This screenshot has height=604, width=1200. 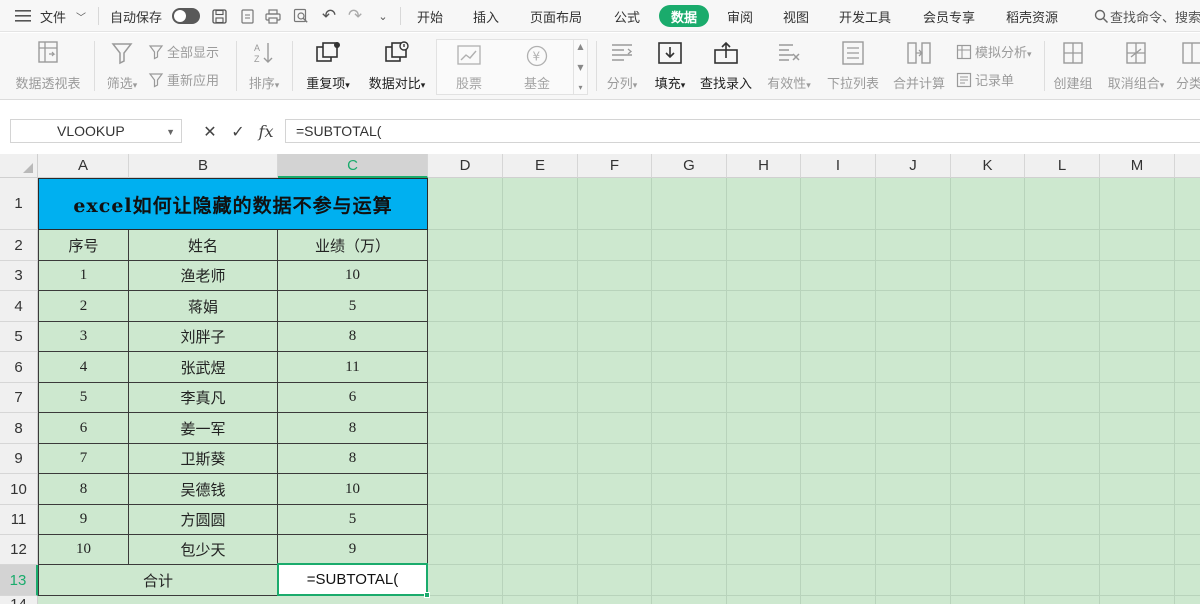 What do you see at coordinates (1187, 166) in the screenshot?
I see `column-header-n` at bounding box center [1187, 166].